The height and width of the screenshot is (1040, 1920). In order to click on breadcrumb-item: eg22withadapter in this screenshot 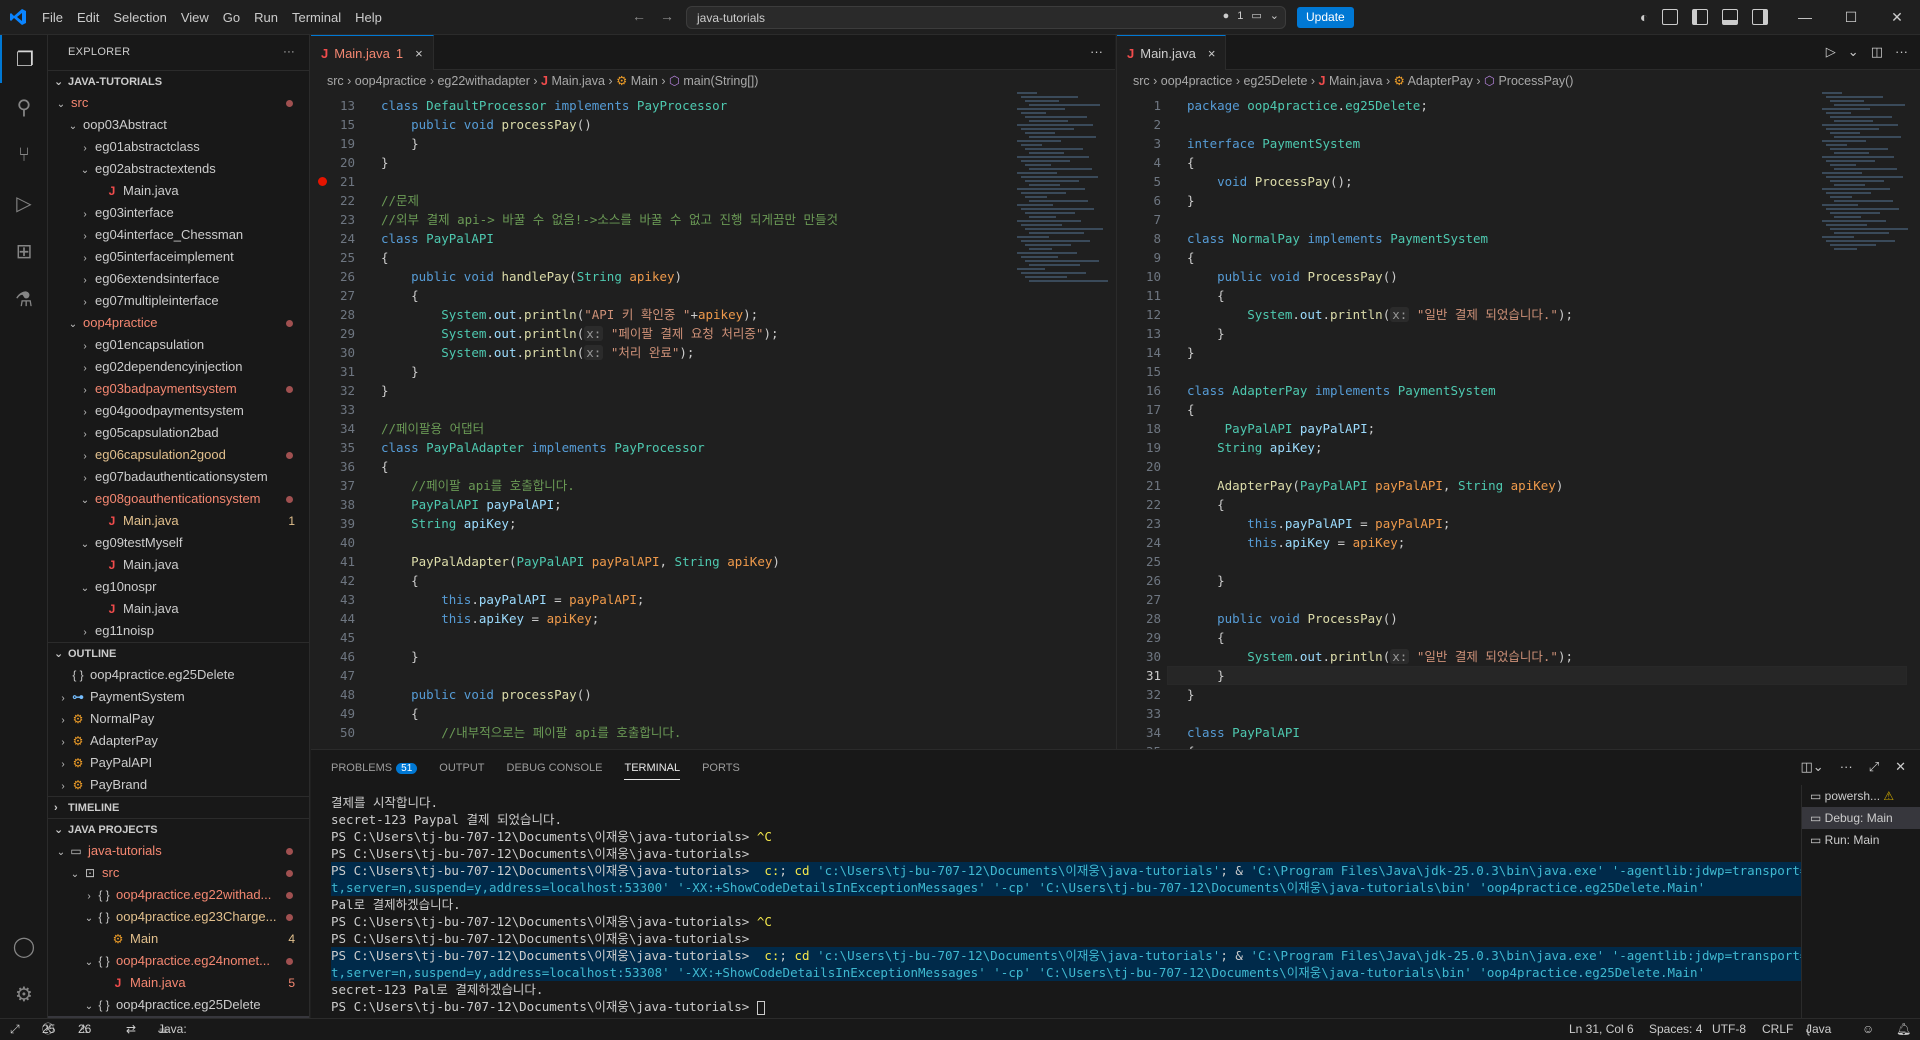, I will do `click(483, 81)`.